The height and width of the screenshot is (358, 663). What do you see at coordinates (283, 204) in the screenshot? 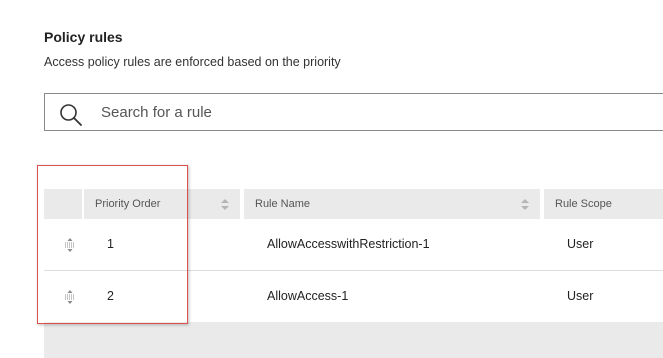
I see `column-header-label: Rule Name` at bounding box center [283, 204].